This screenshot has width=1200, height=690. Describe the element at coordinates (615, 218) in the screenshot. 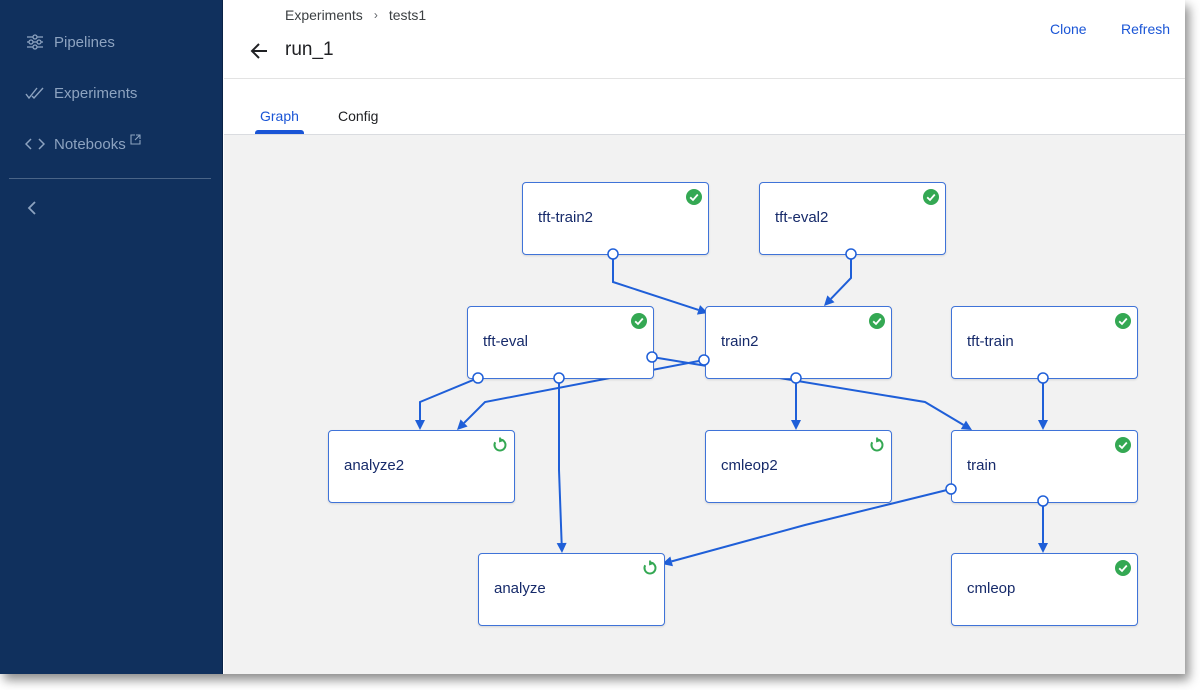

I see `graph-node-tft-train2: tft-train2` at that location.